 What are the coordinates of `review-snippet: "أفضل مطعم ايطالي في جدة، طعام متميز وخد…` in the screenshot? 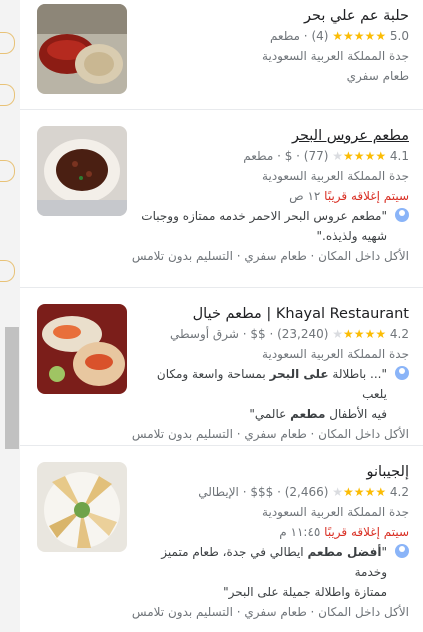 It's located at (273, 572).